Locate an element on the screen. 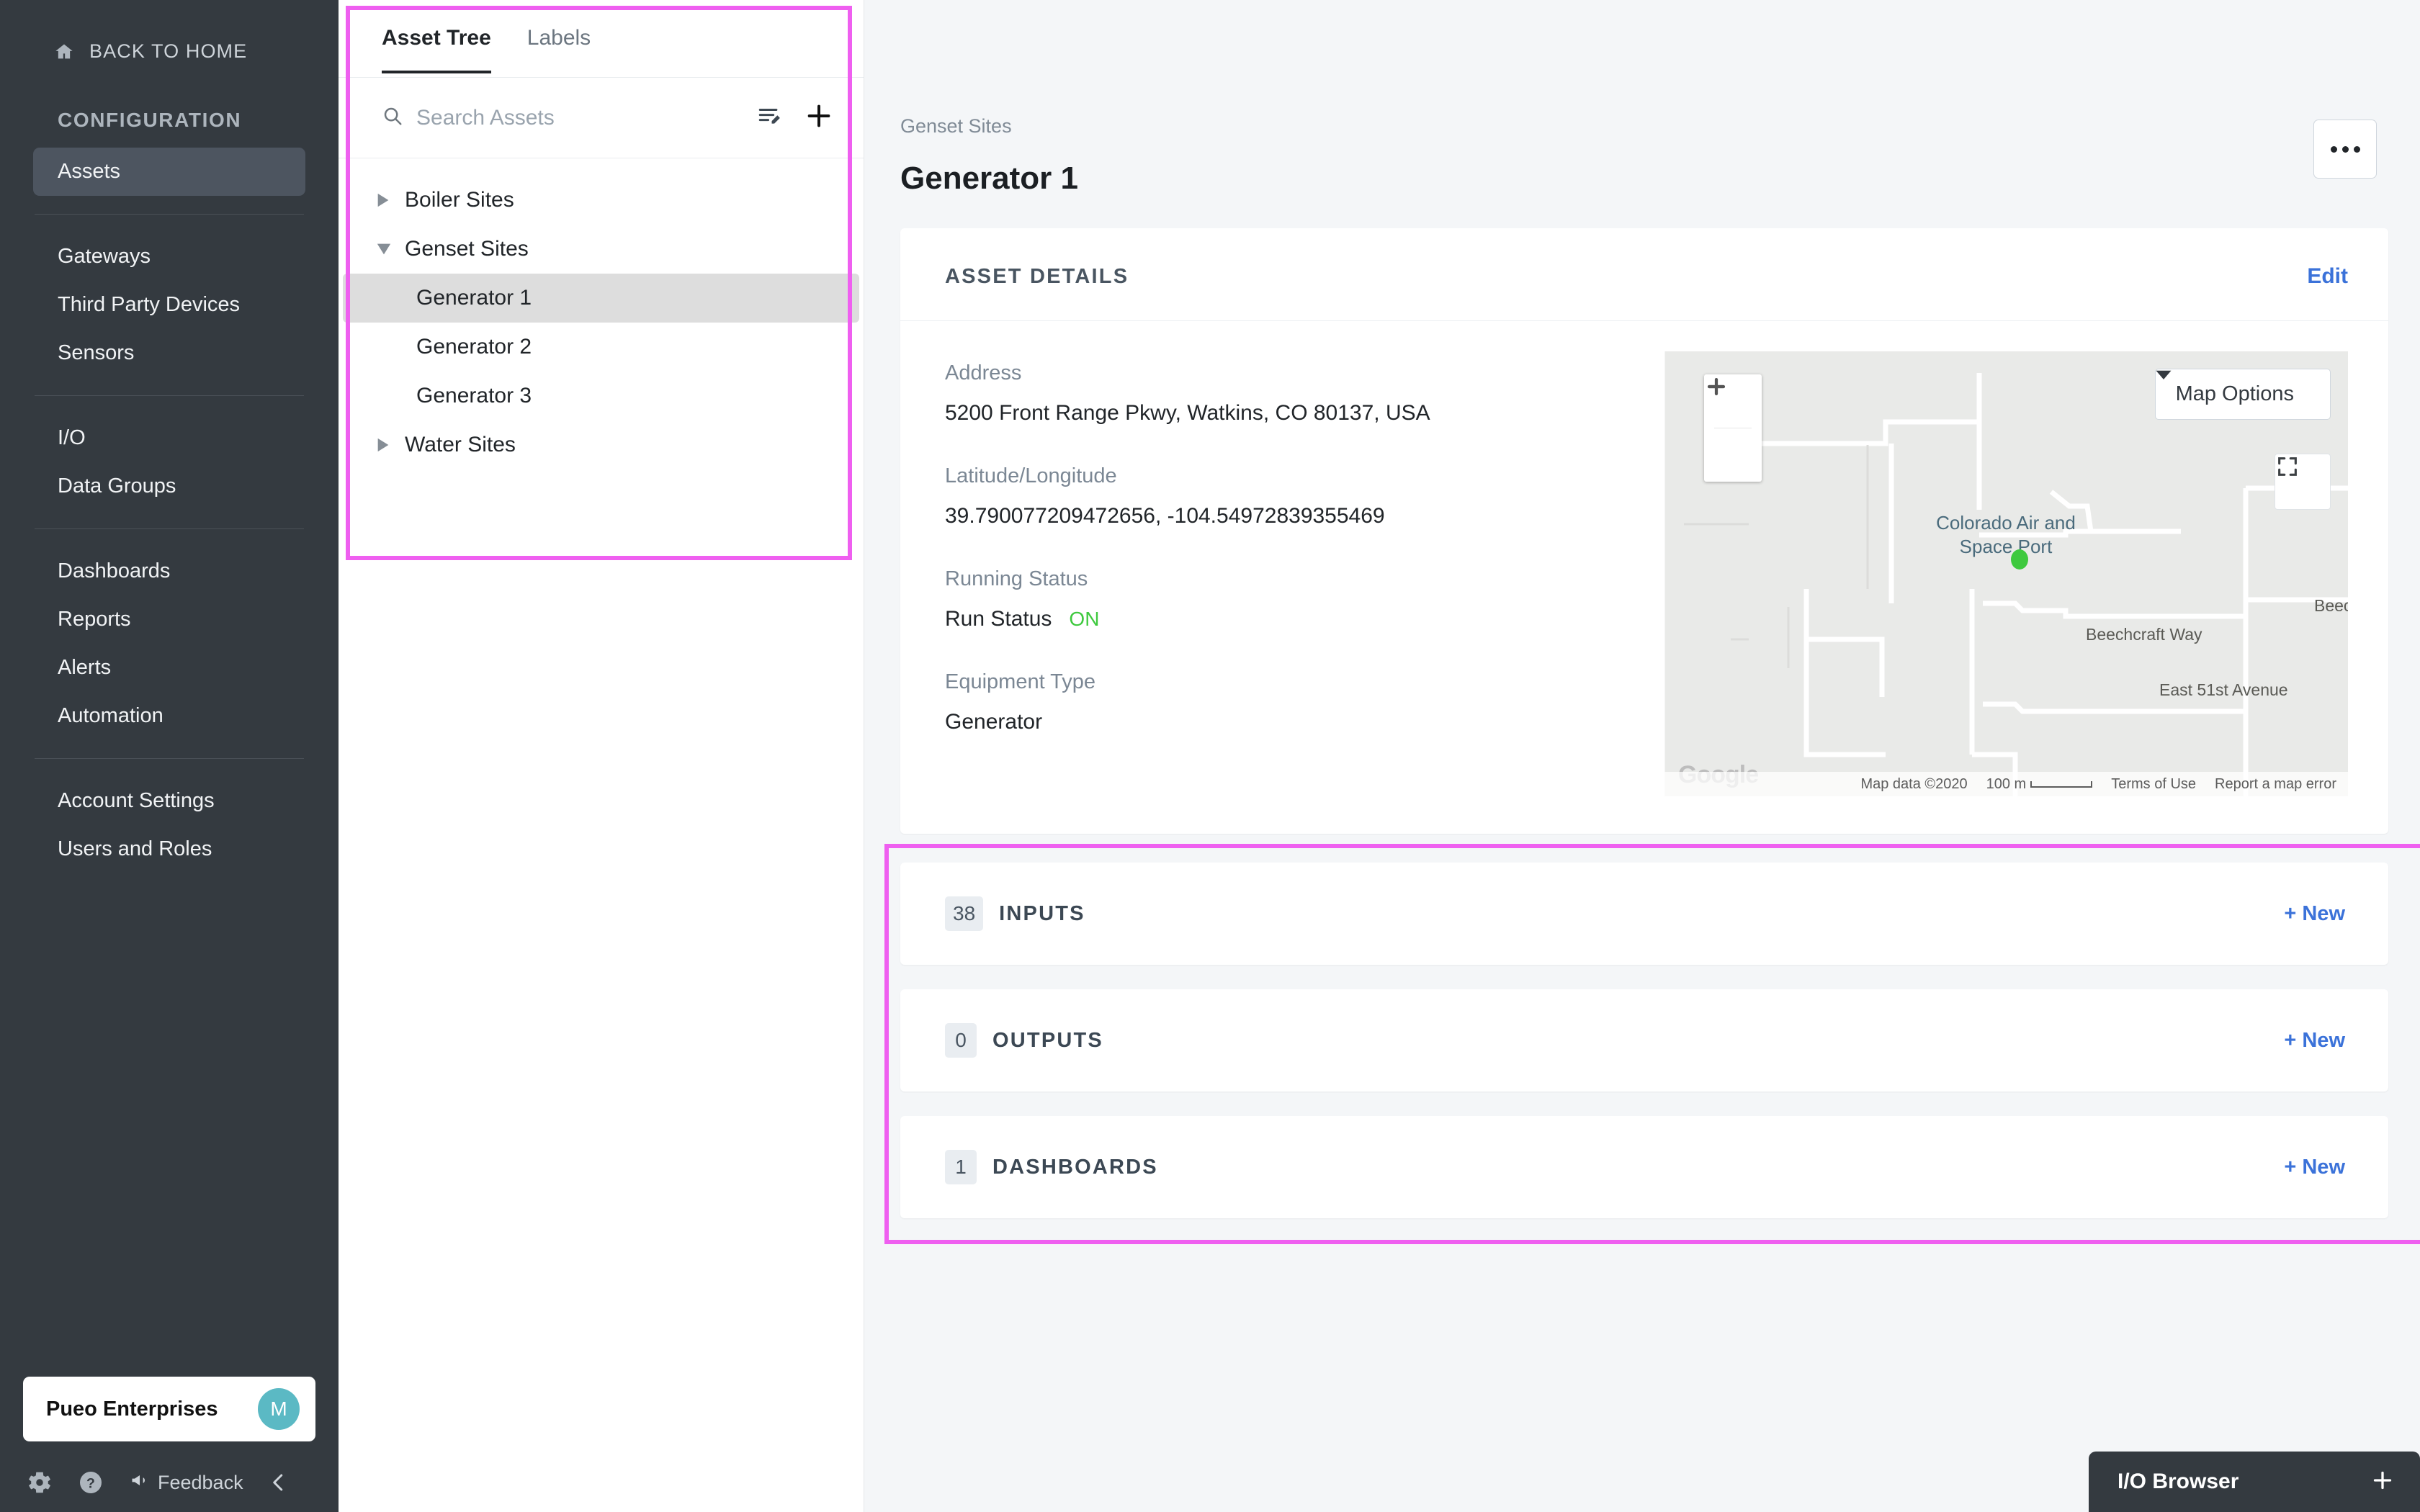  sidebar-item-label: Dashboards is located at coordinates (114, 570).